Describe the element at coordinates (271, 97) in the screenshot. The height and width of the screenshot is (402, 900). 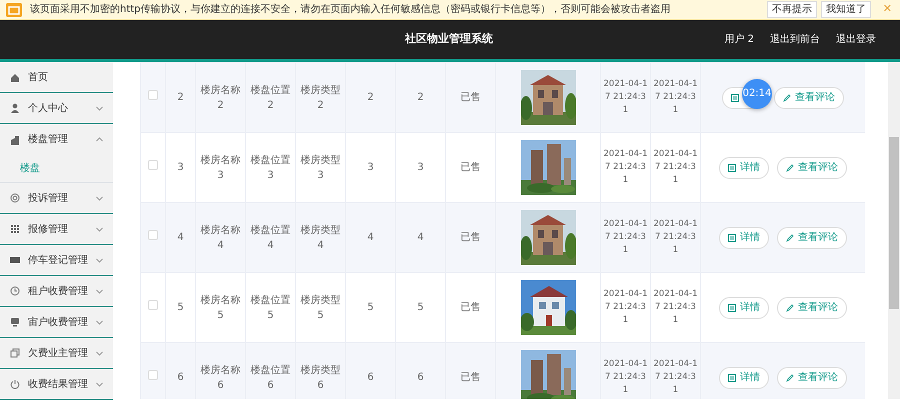
I see `table-cell: 楼盘位置2` at that location.